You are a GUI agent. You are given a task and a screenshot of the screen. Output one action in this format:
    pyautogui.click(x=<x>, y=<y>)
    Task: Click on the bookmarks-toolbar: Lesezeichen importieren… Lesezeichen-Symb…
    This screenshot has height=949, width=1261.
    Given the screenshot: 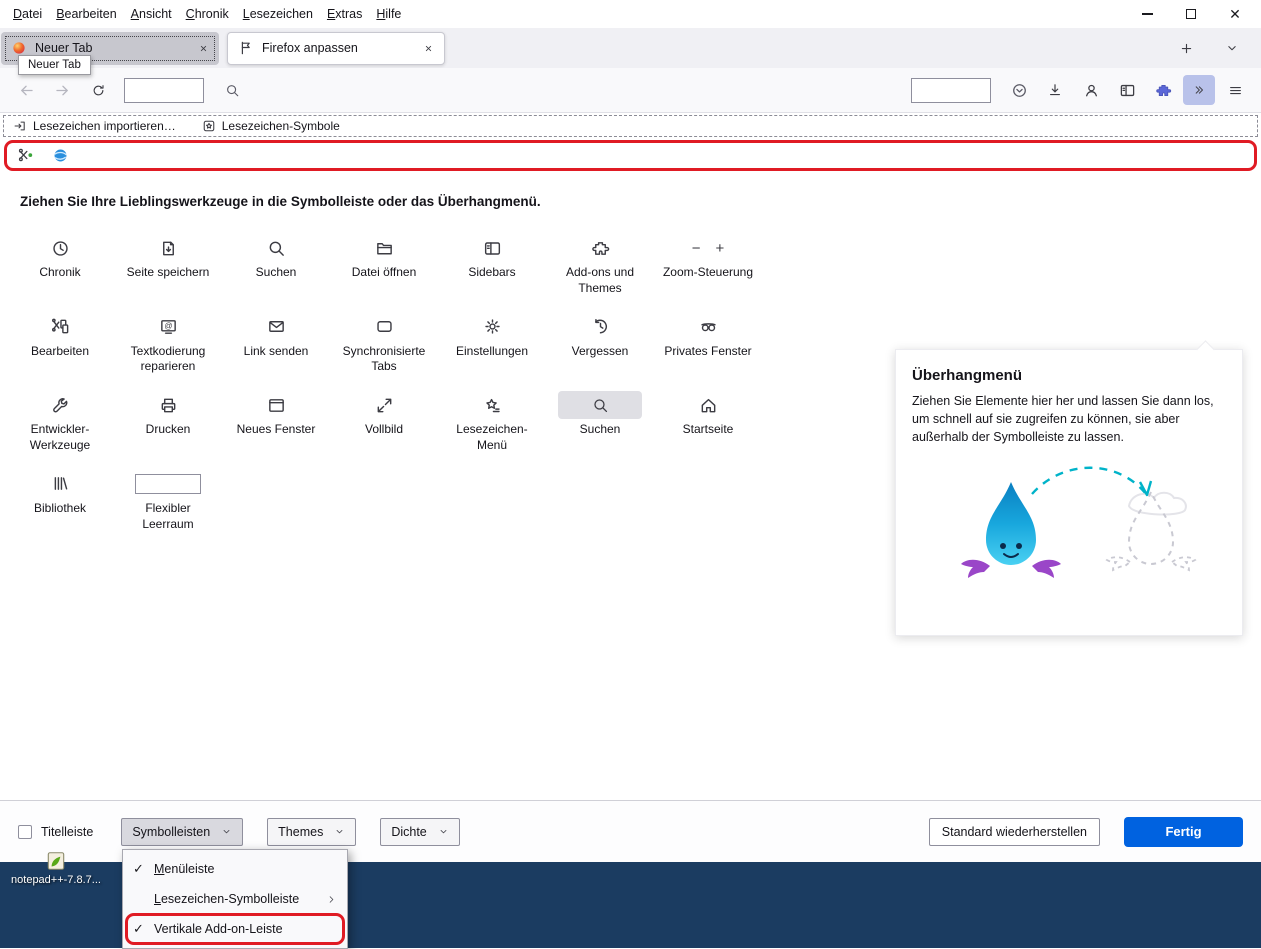 What is the action you would take?
    pyautogui.click(x=630, y=126)
    